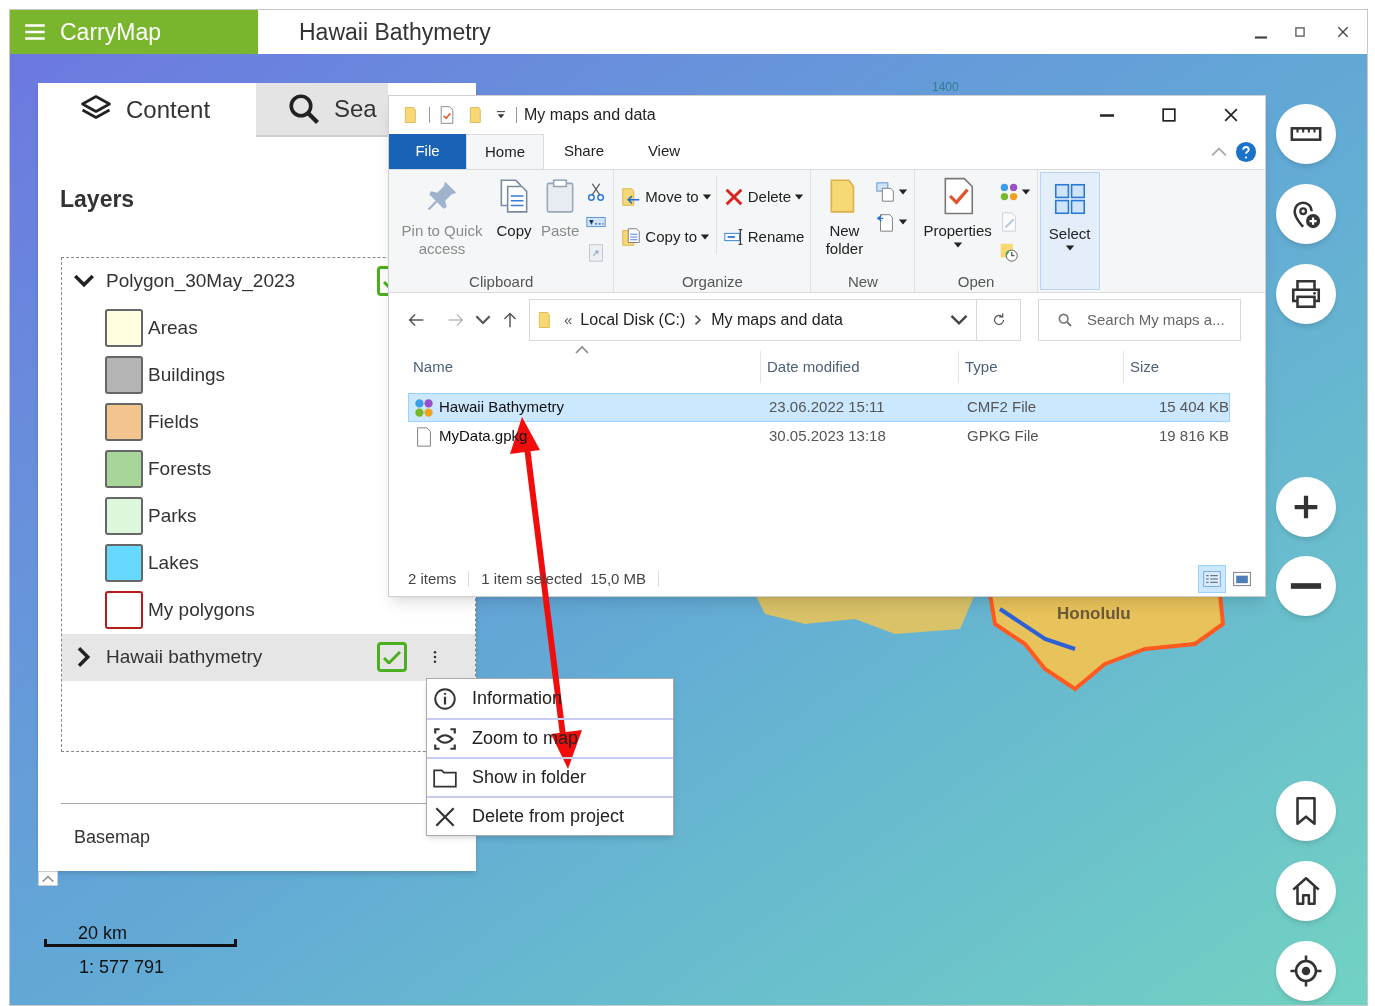  I want to click on image-icon, so click(1242, 579).